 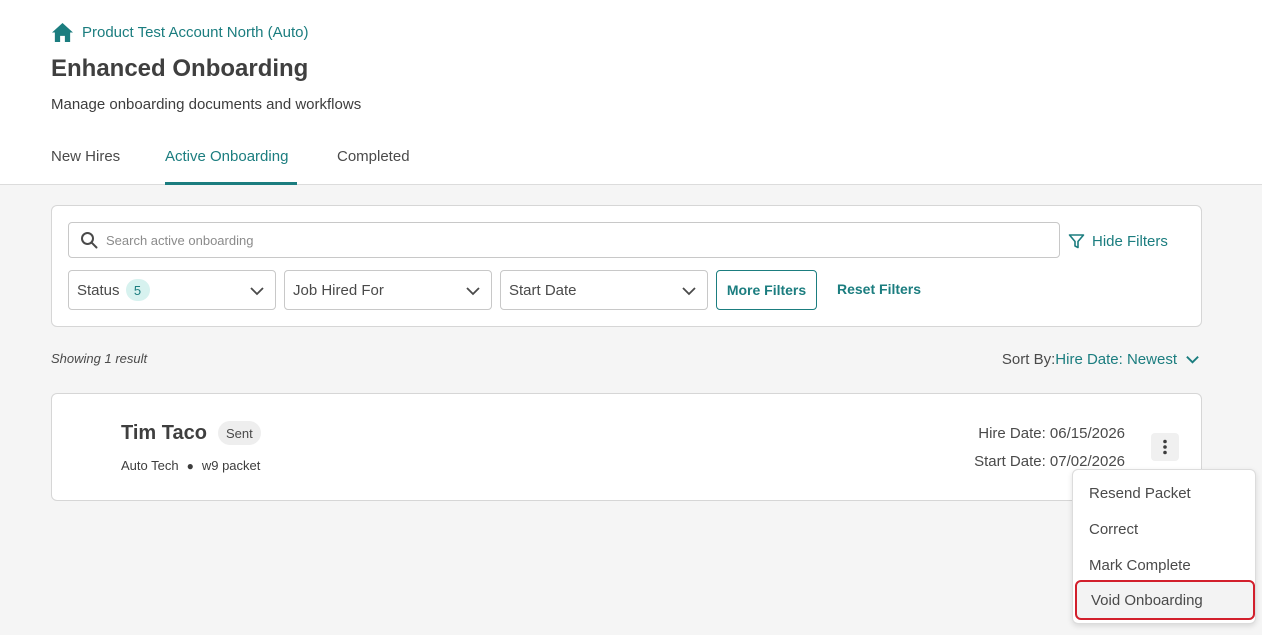 What do you see at coordinates (1116, 359) in the screenshot?
I see `sort-by-value: Hire Date: Newest` at bounding box center [1116, 359].